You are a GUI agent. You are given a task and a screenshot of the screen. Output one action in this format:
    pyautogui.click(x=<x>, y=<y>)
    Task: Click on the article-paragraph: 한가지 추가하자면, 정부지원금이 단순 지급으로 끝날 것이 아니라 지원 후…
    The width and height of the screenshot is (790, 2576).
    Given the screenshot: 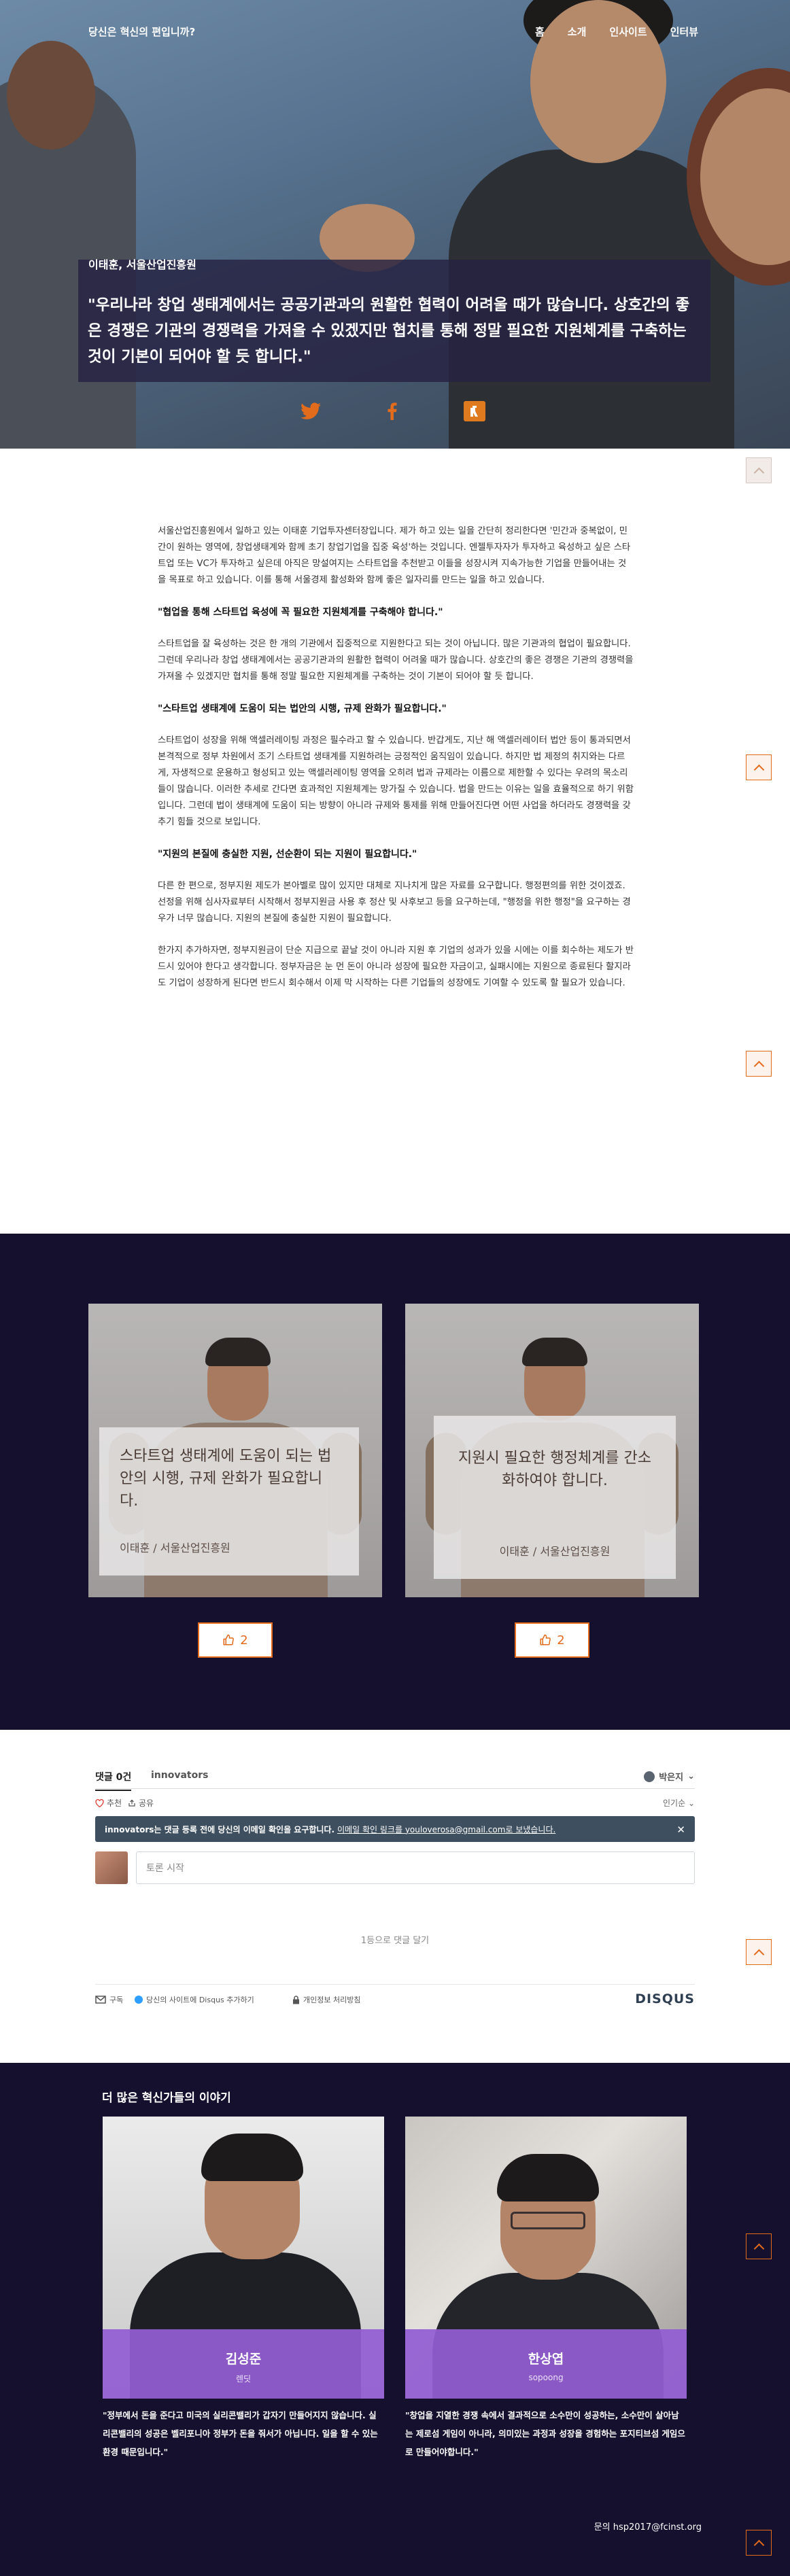 What is the action you would take?
    pyautogui.click(x=396, y=966)
    